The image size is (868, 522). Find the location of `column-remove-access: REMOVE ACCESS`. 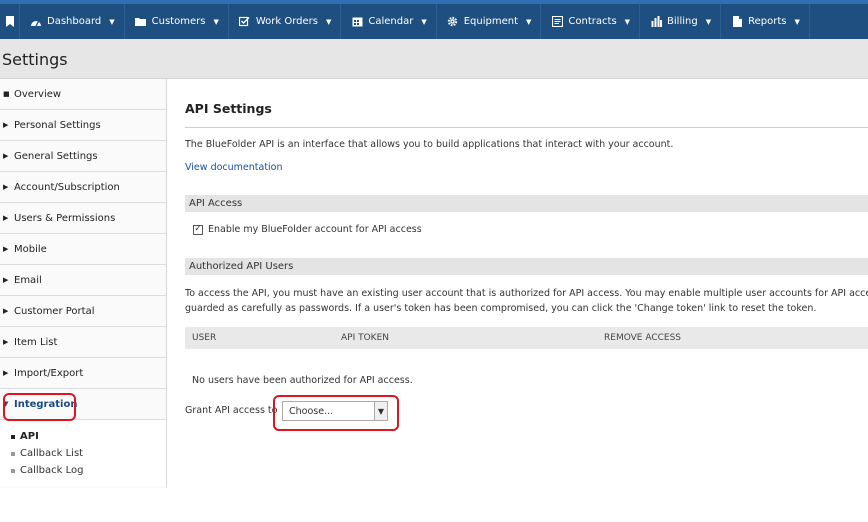

column-remove-access: REMOVE ACCESS is located at coordinates (642, 338).